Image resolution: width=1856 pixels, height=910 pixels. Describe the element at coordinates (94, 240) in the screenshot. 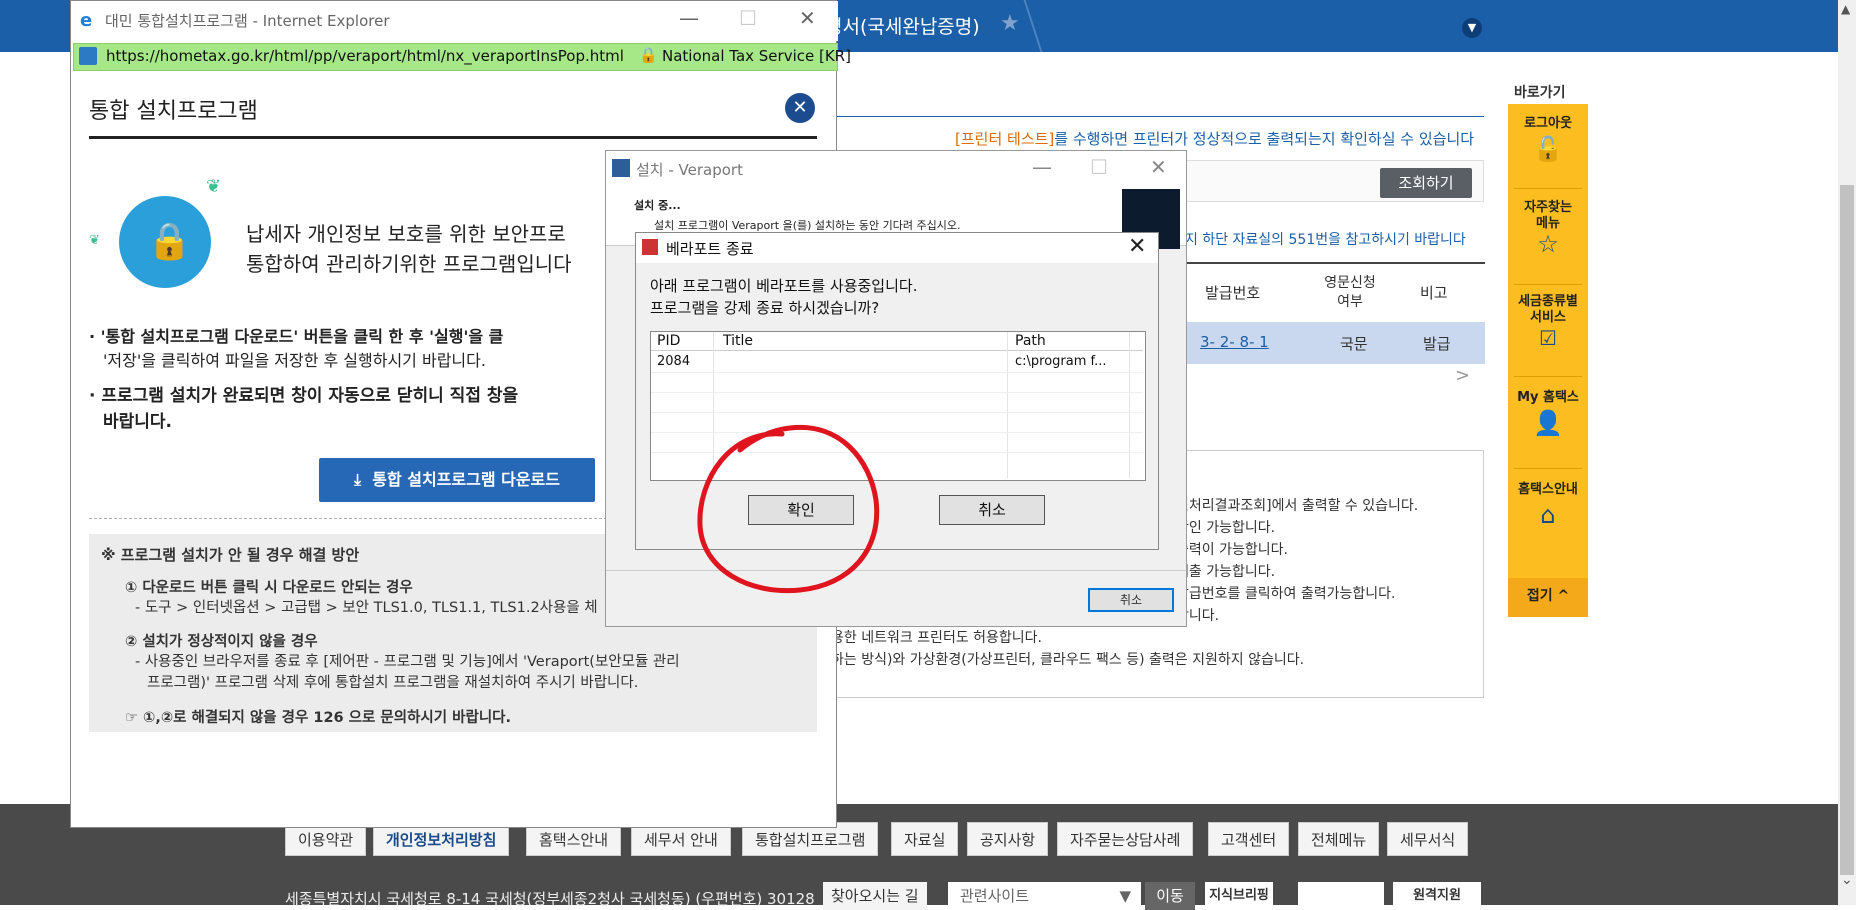

I see `leaf-icon: ❦` at that location.